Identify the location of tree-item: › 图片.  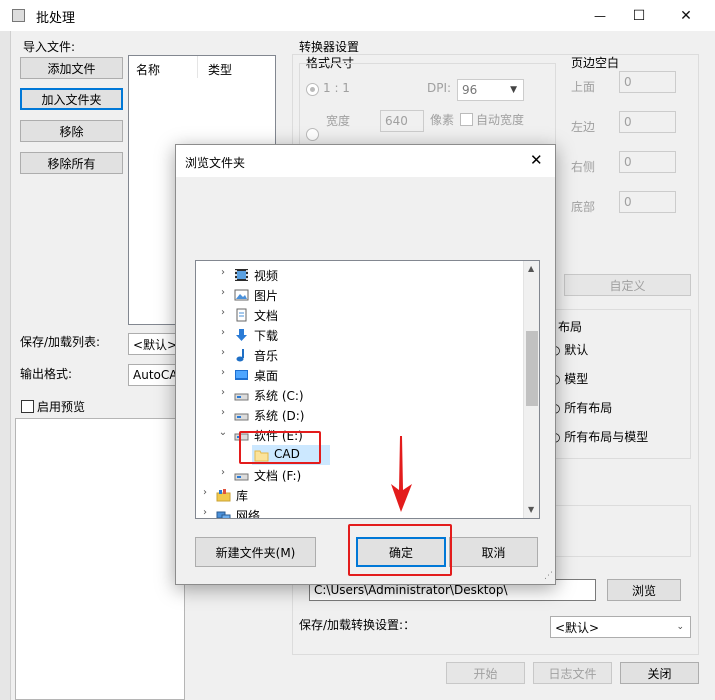
(359, 295).